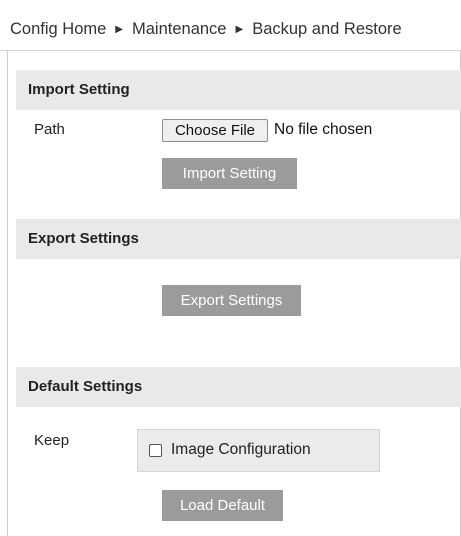 The image size is (461, 536). Describe the element at coordinates (229, 173) in the screenshot. I see `import-setting-button: Import Setting` at that location.